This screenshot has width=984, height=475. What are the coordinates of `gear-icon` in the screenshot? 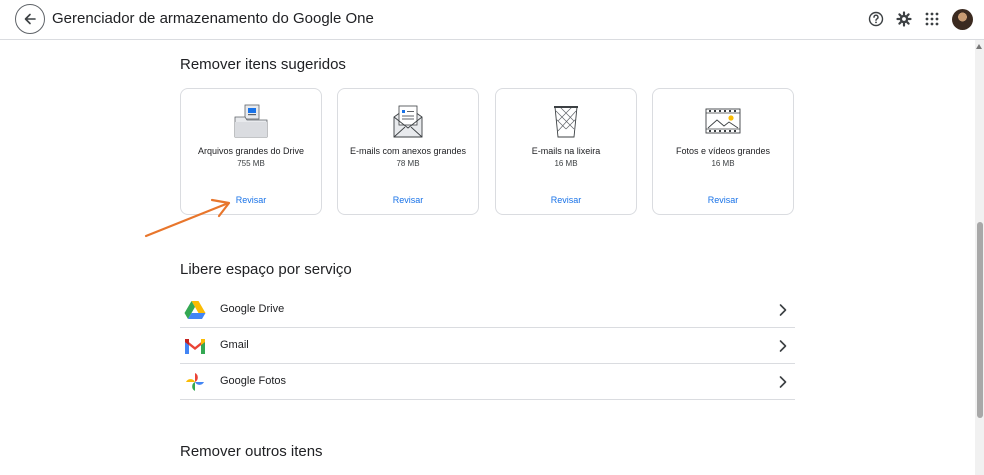 It's located at (904, 19).